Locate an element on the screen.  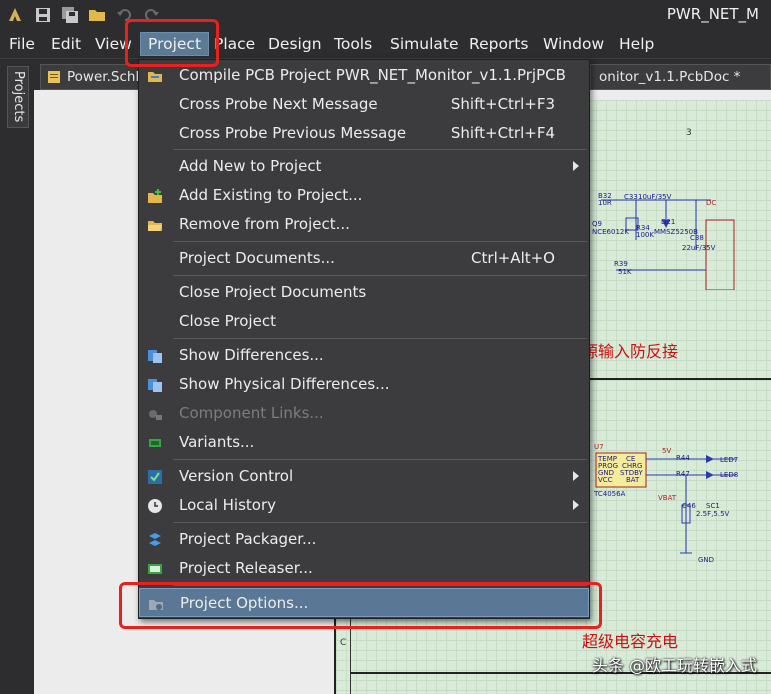
part-label: LED8 is located at coordinates (729, 475).